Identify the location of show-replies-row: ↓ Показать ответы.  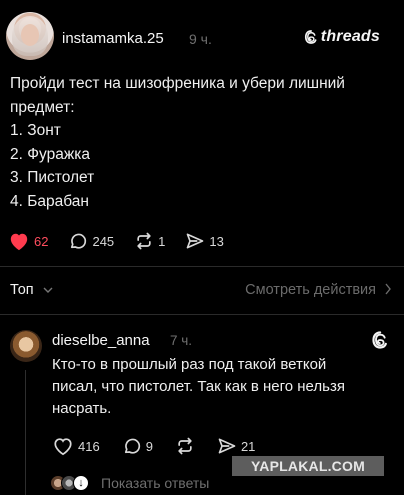
(129, 483).